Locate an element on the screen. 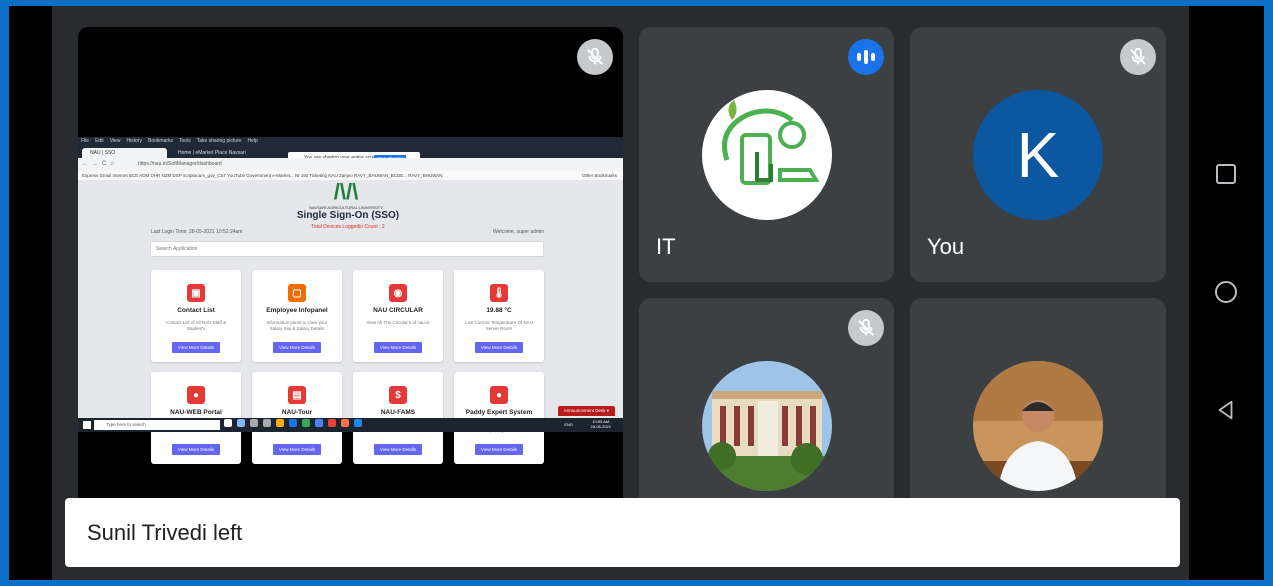 Image resolution: width=1273 pixels, height=586 pixels. devices-count: Total Devices Loggedin Count : 2 is located at coordinates (348, 227).